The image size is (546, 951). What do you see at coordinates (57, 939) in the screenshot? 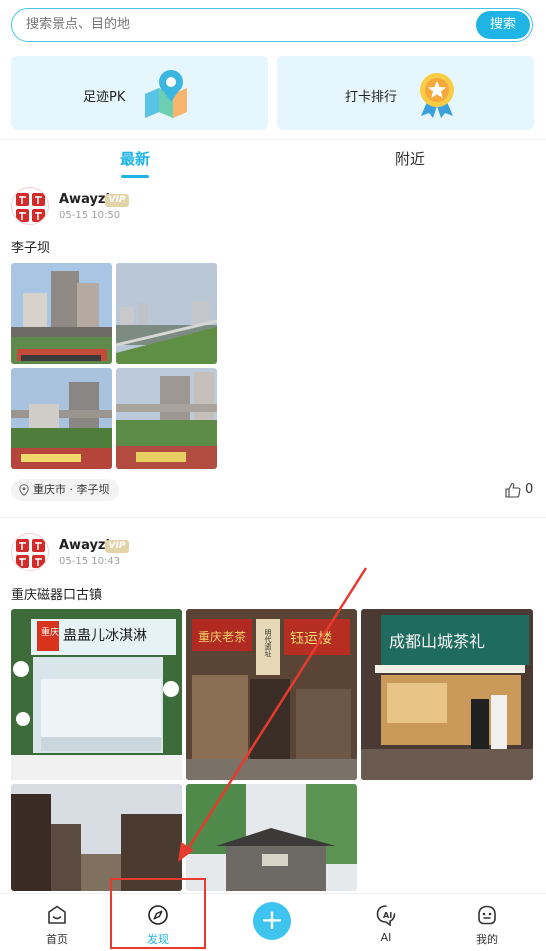
I see `nav-home-label: 首页` at bounding box center [57, 939].